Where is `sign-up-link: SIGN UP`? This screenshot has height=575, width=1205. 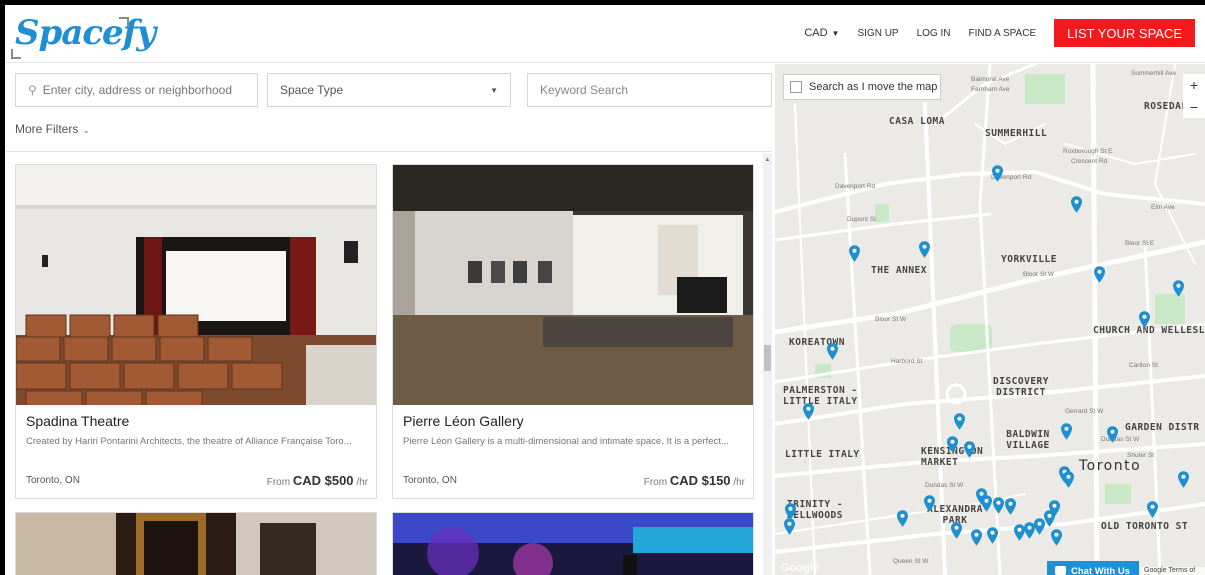
sign-up-link: SIGN UP is located at coordinates (877, 33).